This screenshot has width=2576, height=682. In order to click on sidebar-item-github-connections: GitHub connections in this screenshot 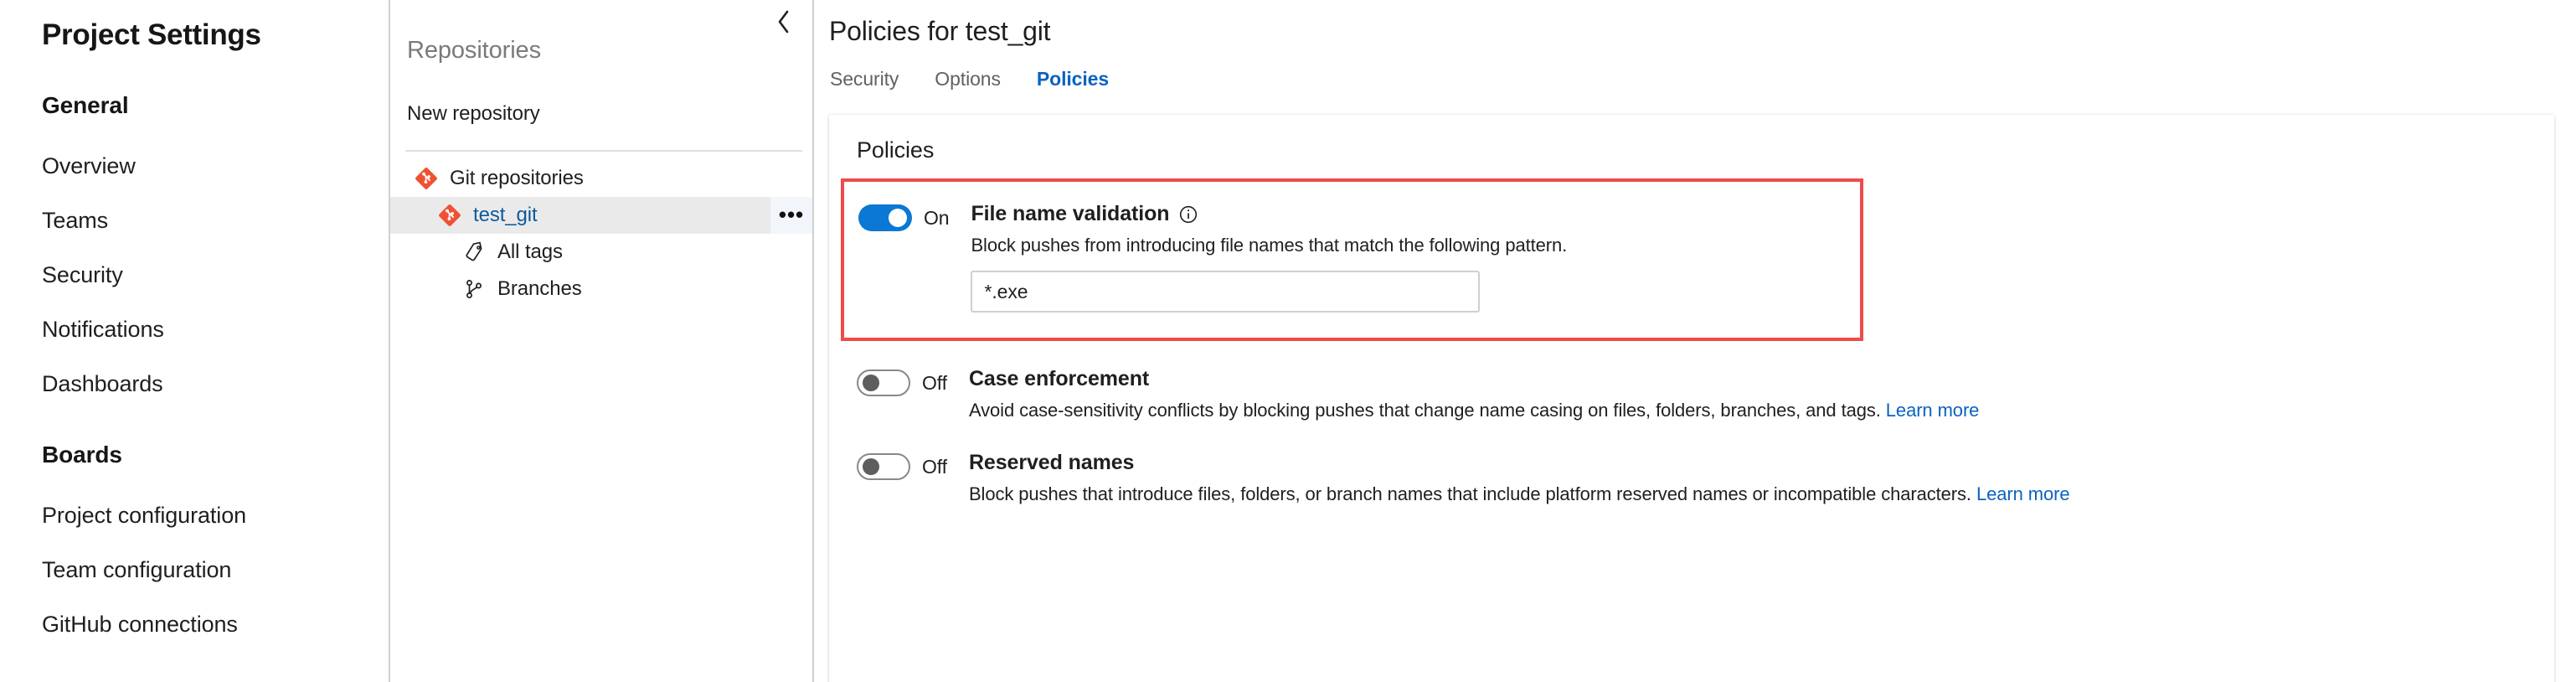, I will do `click(194, 624)`.